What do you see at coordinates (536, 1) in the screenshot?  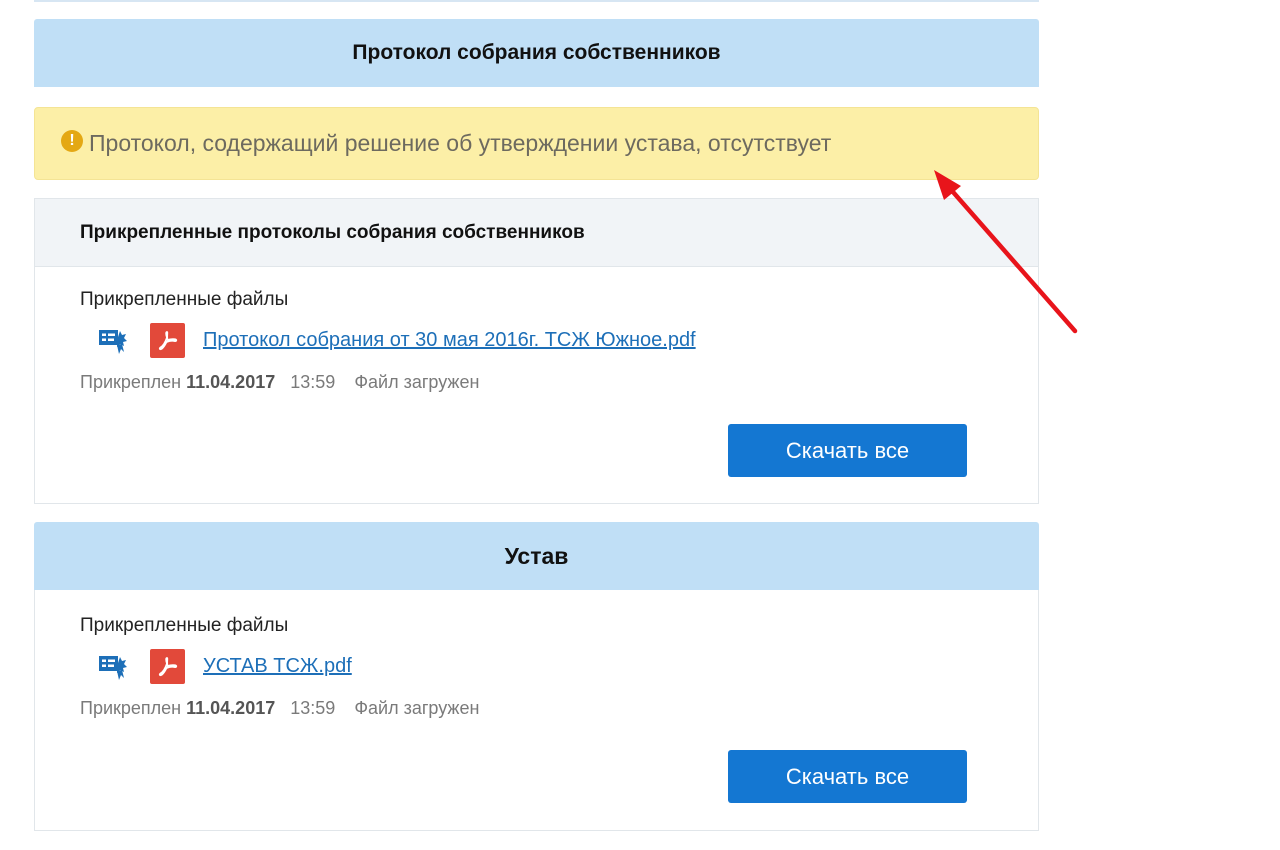 I see `top-divider` at bounding box center [536, 1].